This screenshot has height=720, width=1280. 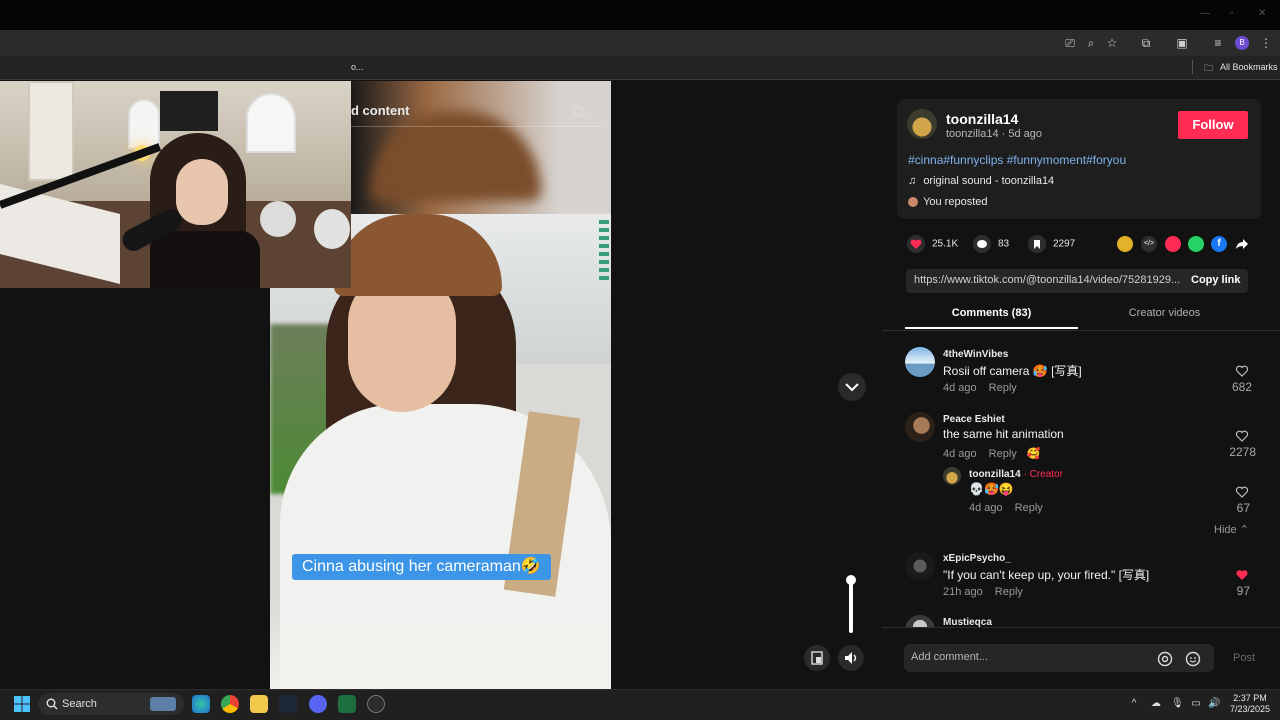 What do you see at coordinates (1165, 659) in the screenshot?
I see `at-icon` at bounding box center [1165, 659].